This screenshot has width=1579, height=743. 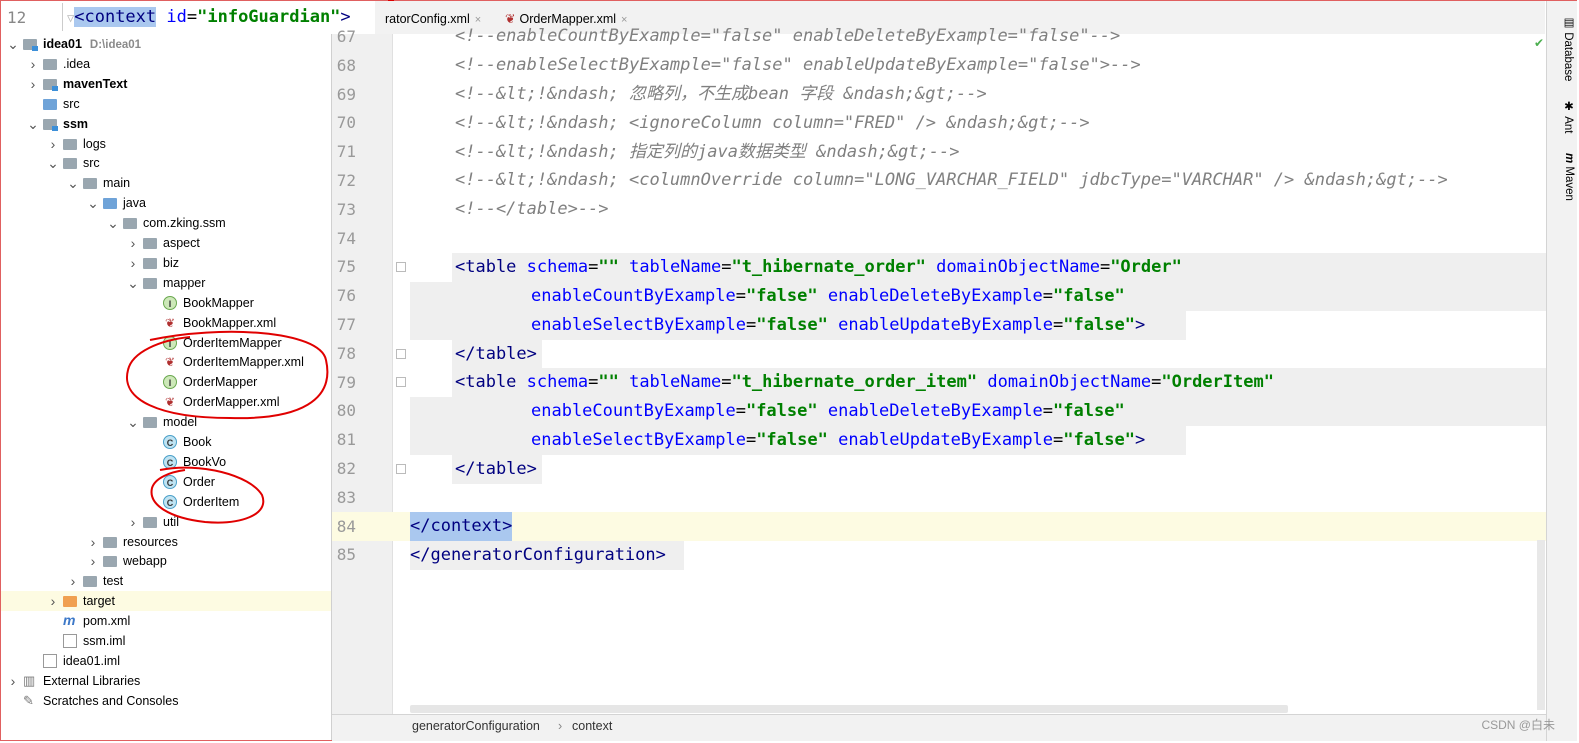 What do you see at coordinates (207, 495) in the screenshot?
I see `annotation-circle-models` at bounding box center [207, 495].